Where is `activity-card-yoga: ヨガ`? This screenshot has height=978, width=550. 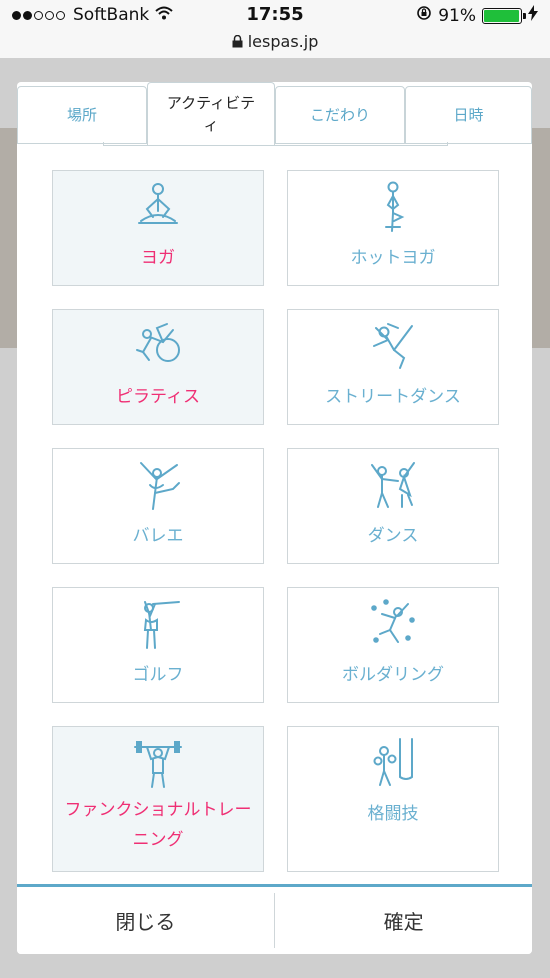
activity-card-yoga: ヨガ is located at coordinates (158, 228).